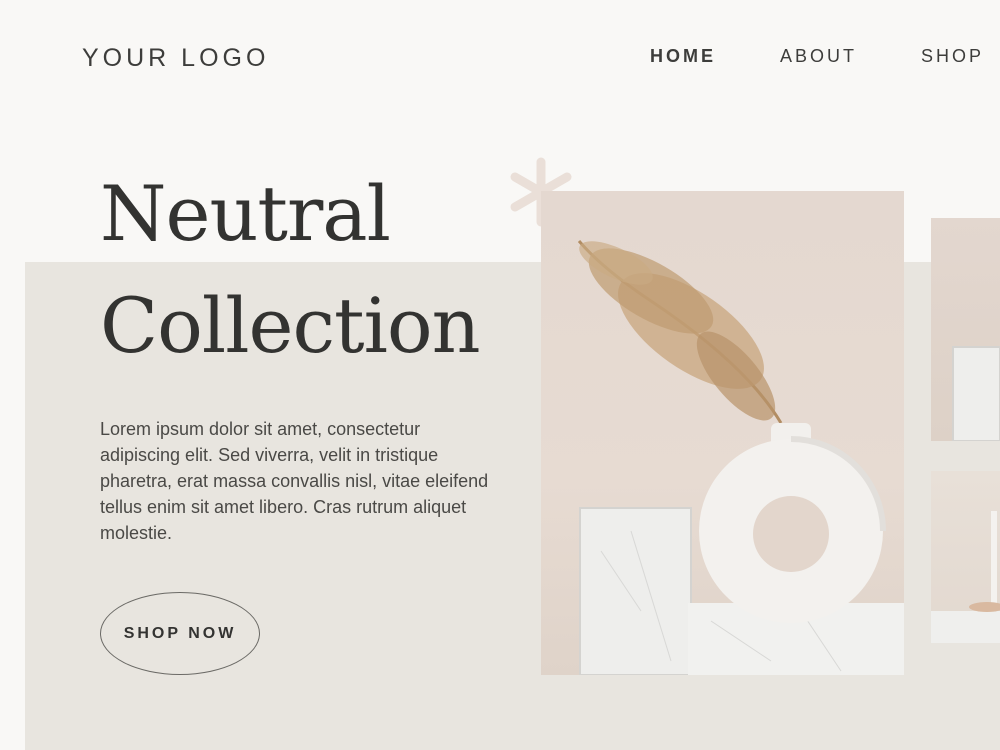  What do you see at coordinates (245, 213) in the screenshot?
I see `hero-title-line-1: Neutral` at bounding box center [245, 213].